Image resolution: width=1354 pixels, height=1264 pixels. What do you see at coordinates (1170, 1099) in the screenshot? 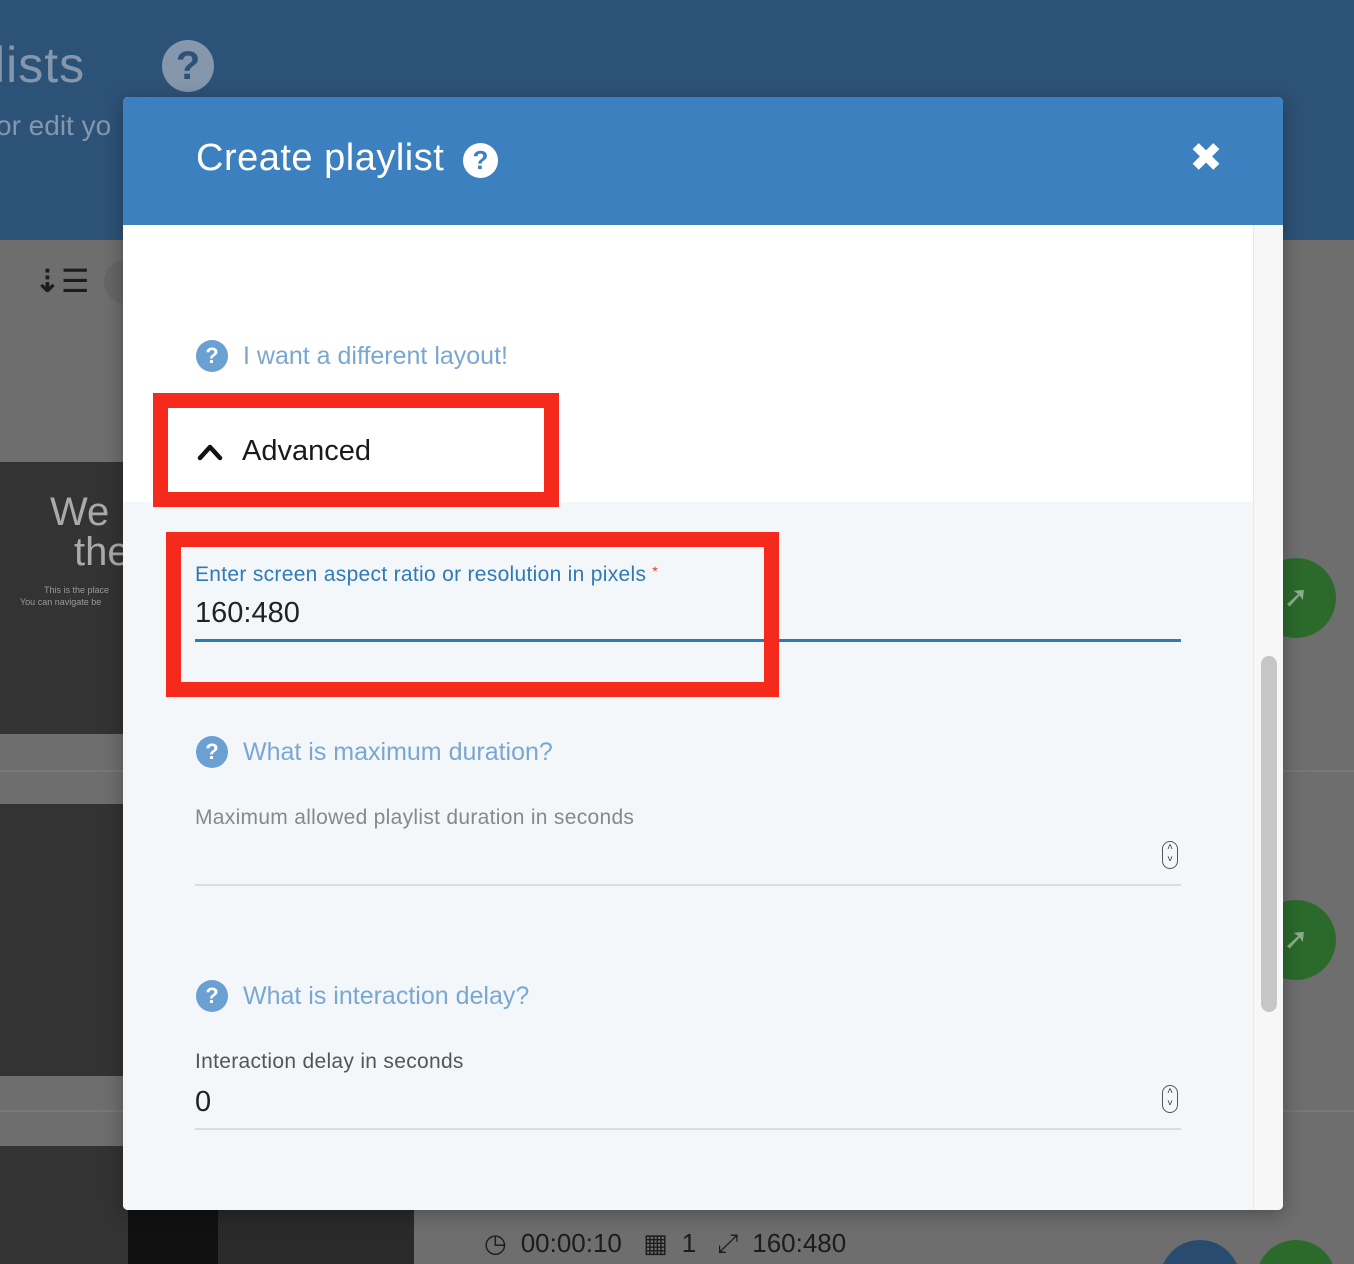
I see `interaction-delay-stepper: ˄ ˅` at bounding box center [1170, 1099].